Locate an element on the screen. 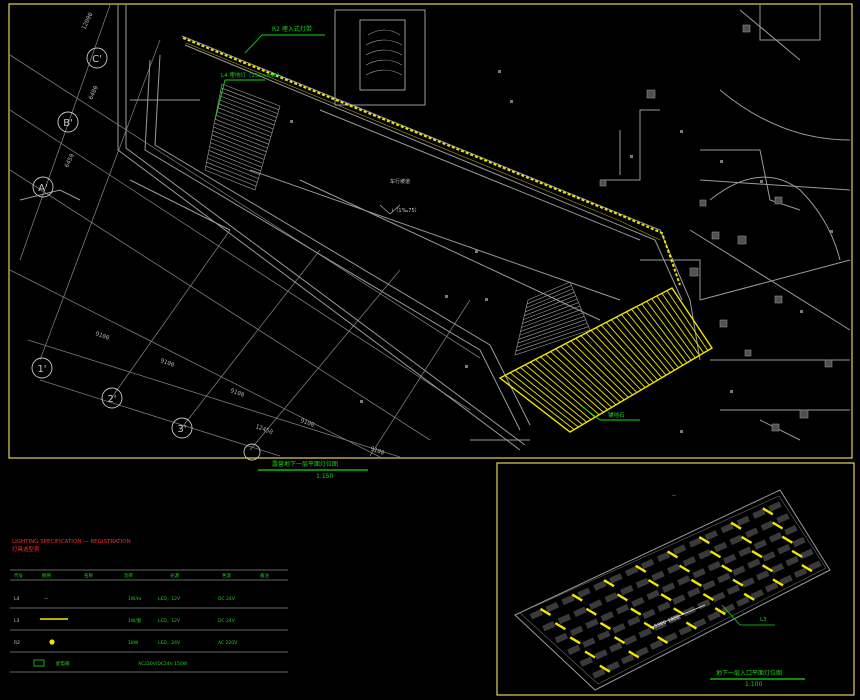 Image resolution: width=860 pixels, height=700 pixels. legend-row-4: 配电箱 AC220V/DC24V 150W is located at coordinates (110, 663).